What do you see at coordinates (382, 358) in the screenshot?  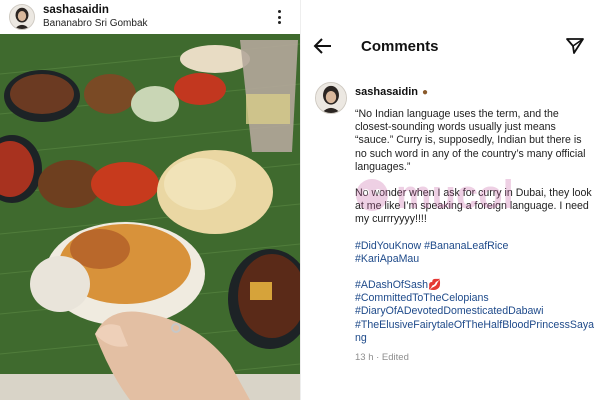 I see `comment-meta: 13 h · Edited` at bounding box center [382, 358].